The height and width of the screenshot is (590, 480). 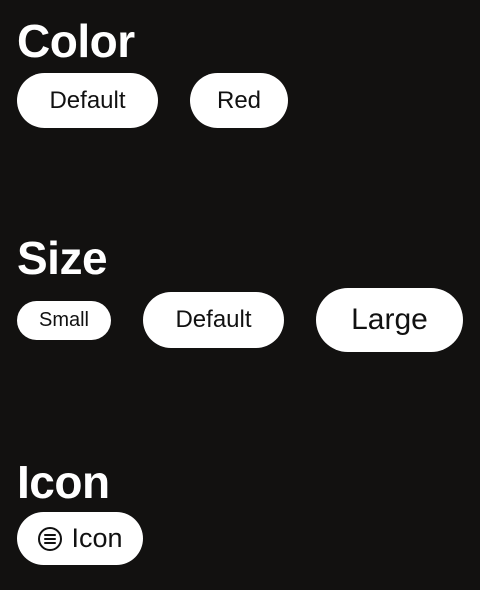 I want to click on color-section-title: Color, so click(x=76, y=41).